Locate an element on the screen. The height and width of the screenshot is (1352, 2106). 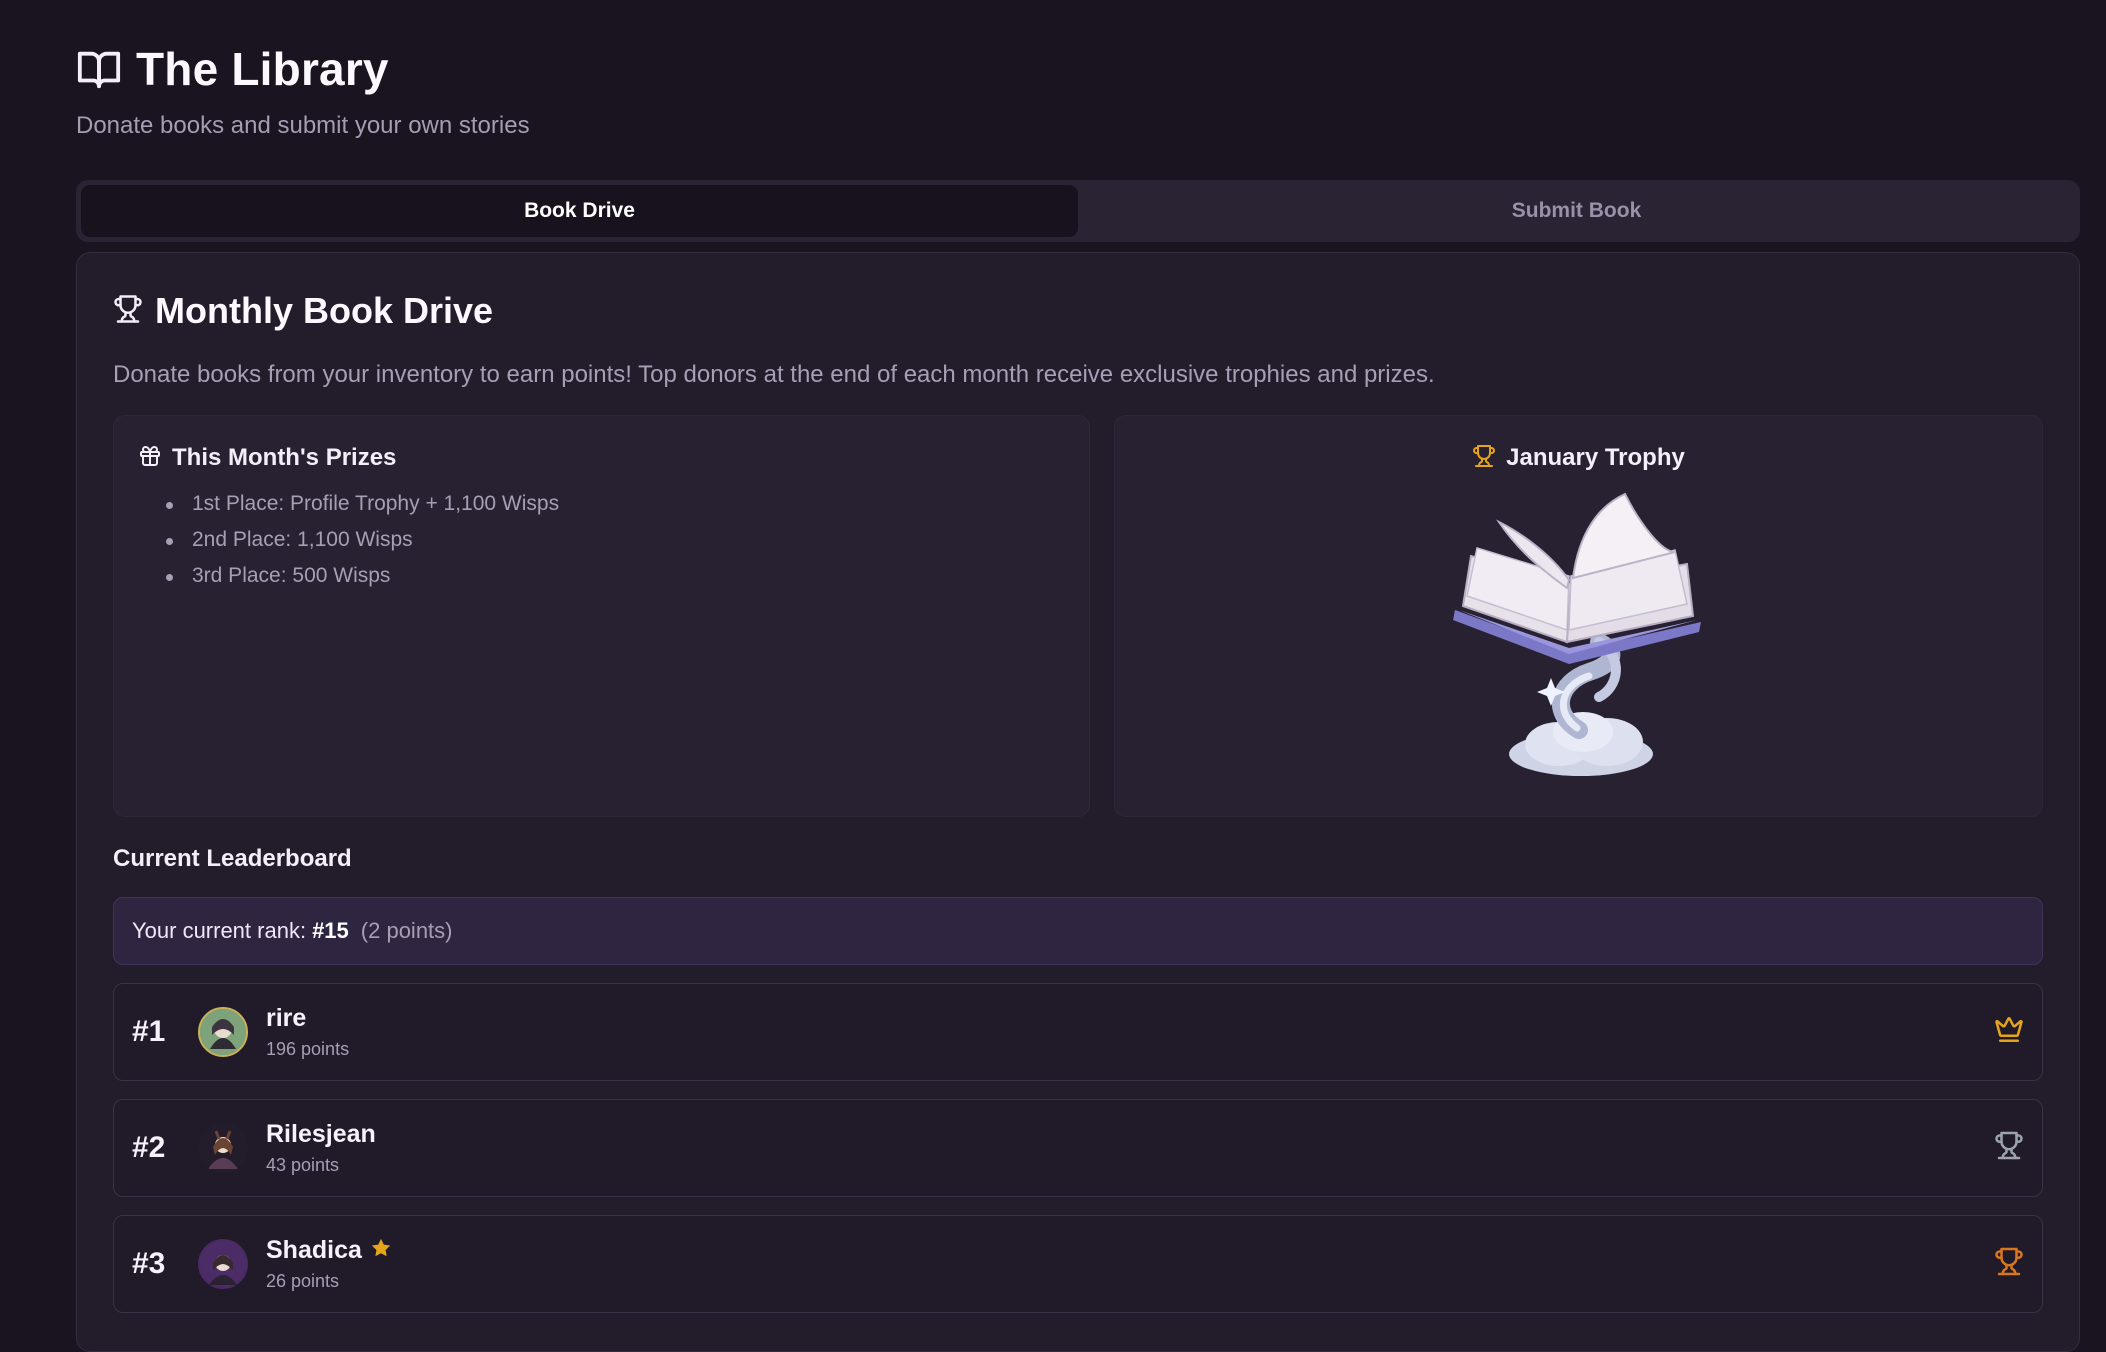
current-rank-value: #15 is located at coordinates (330, 930).